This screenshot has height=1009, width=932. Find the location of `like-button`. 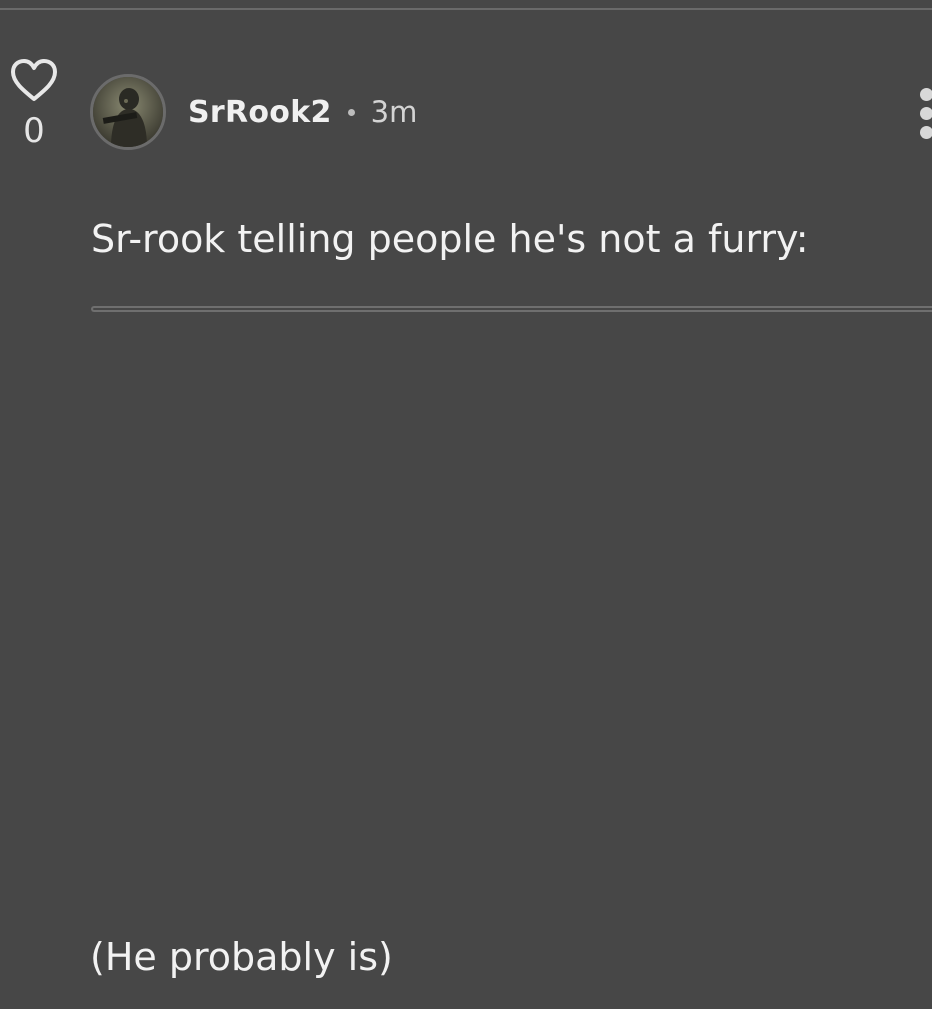

like-button is located at coordinates (34, 80).